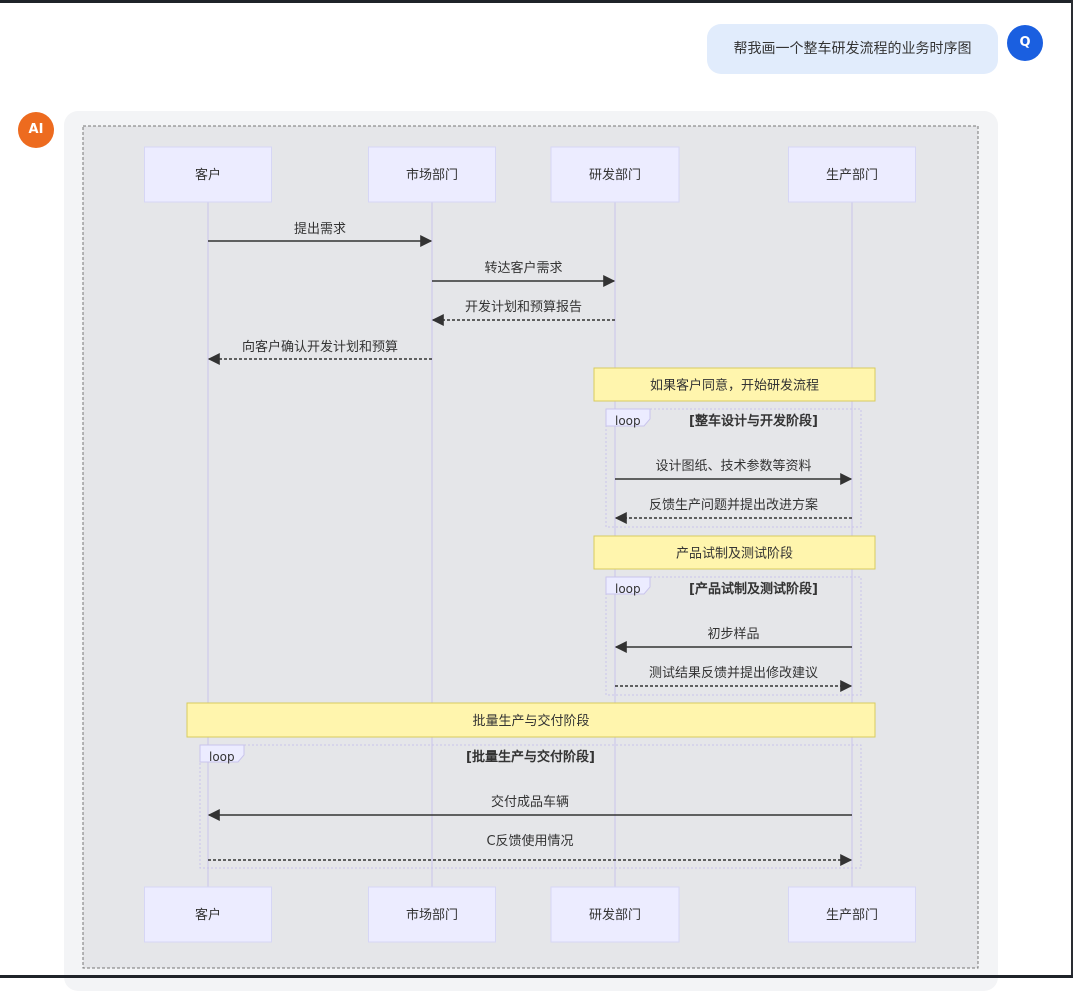  Describe the element at coordinates (320, 229) in the screenshot. I see `message-label: 提出需求` at that location.